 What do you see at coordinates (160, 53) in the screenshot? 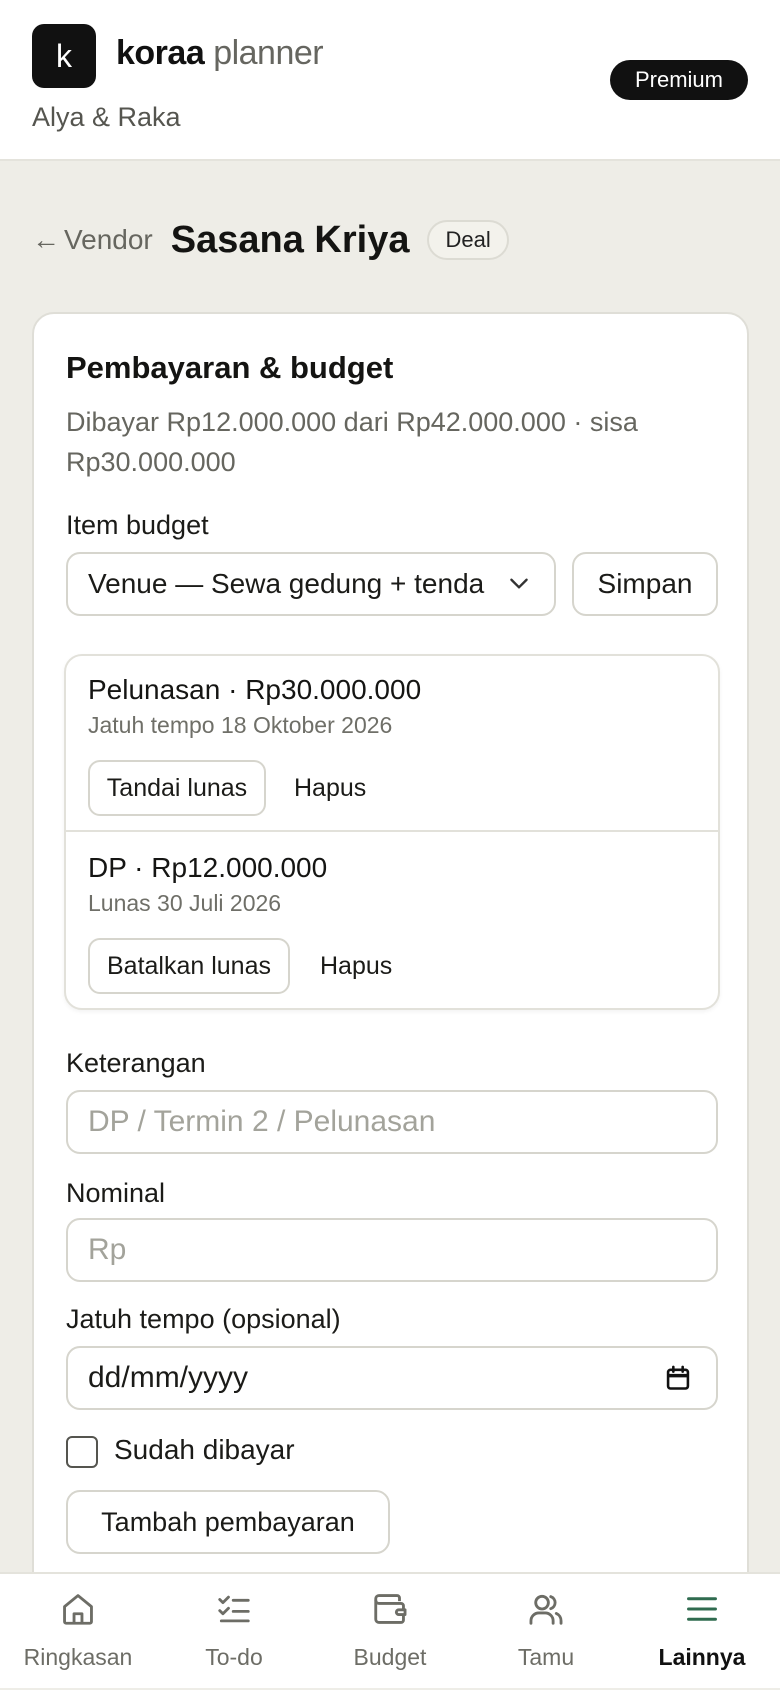
I see `brand-bold: koraa` at bounding box center [160, 53].